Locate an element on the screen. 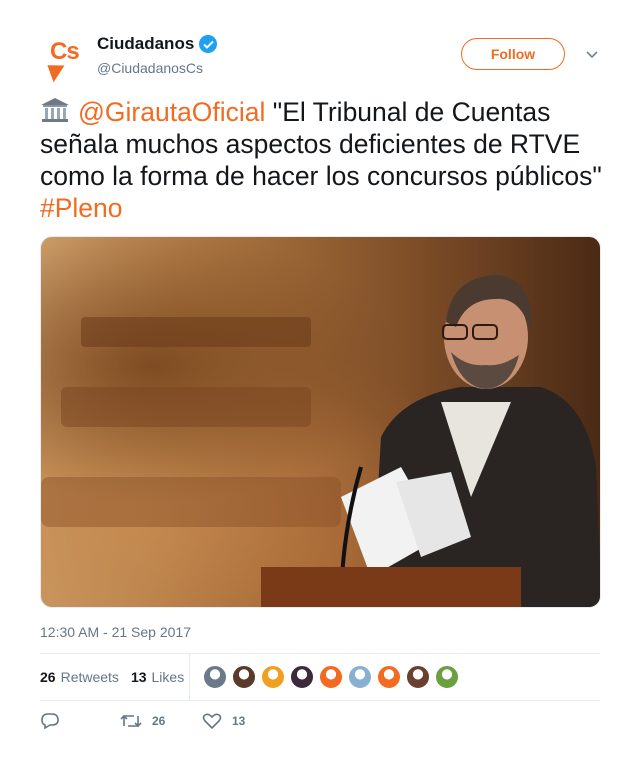 The height and width of the screenshot is (762, 640). liker-avatars is located at coordinates (333, 677).